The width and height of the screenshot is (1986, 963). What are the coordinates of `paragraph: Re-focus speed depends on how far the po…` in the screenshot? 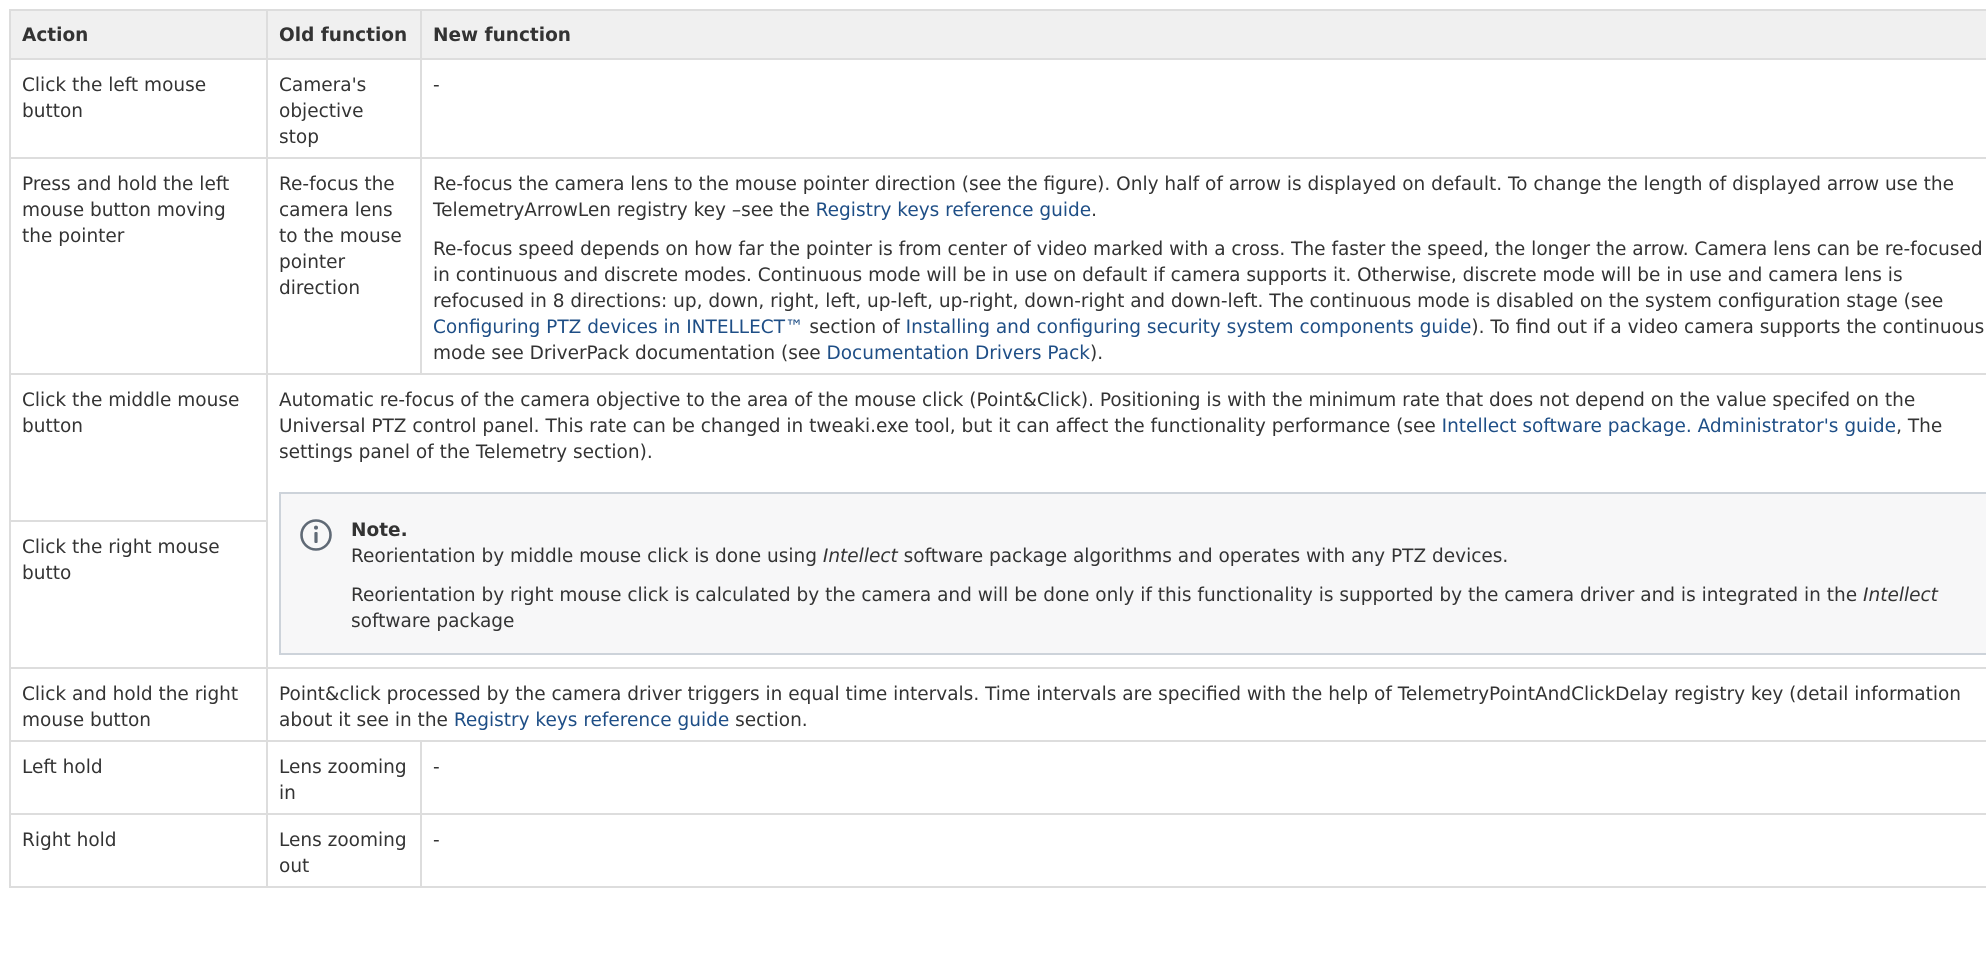 It's located at (1209, 302).